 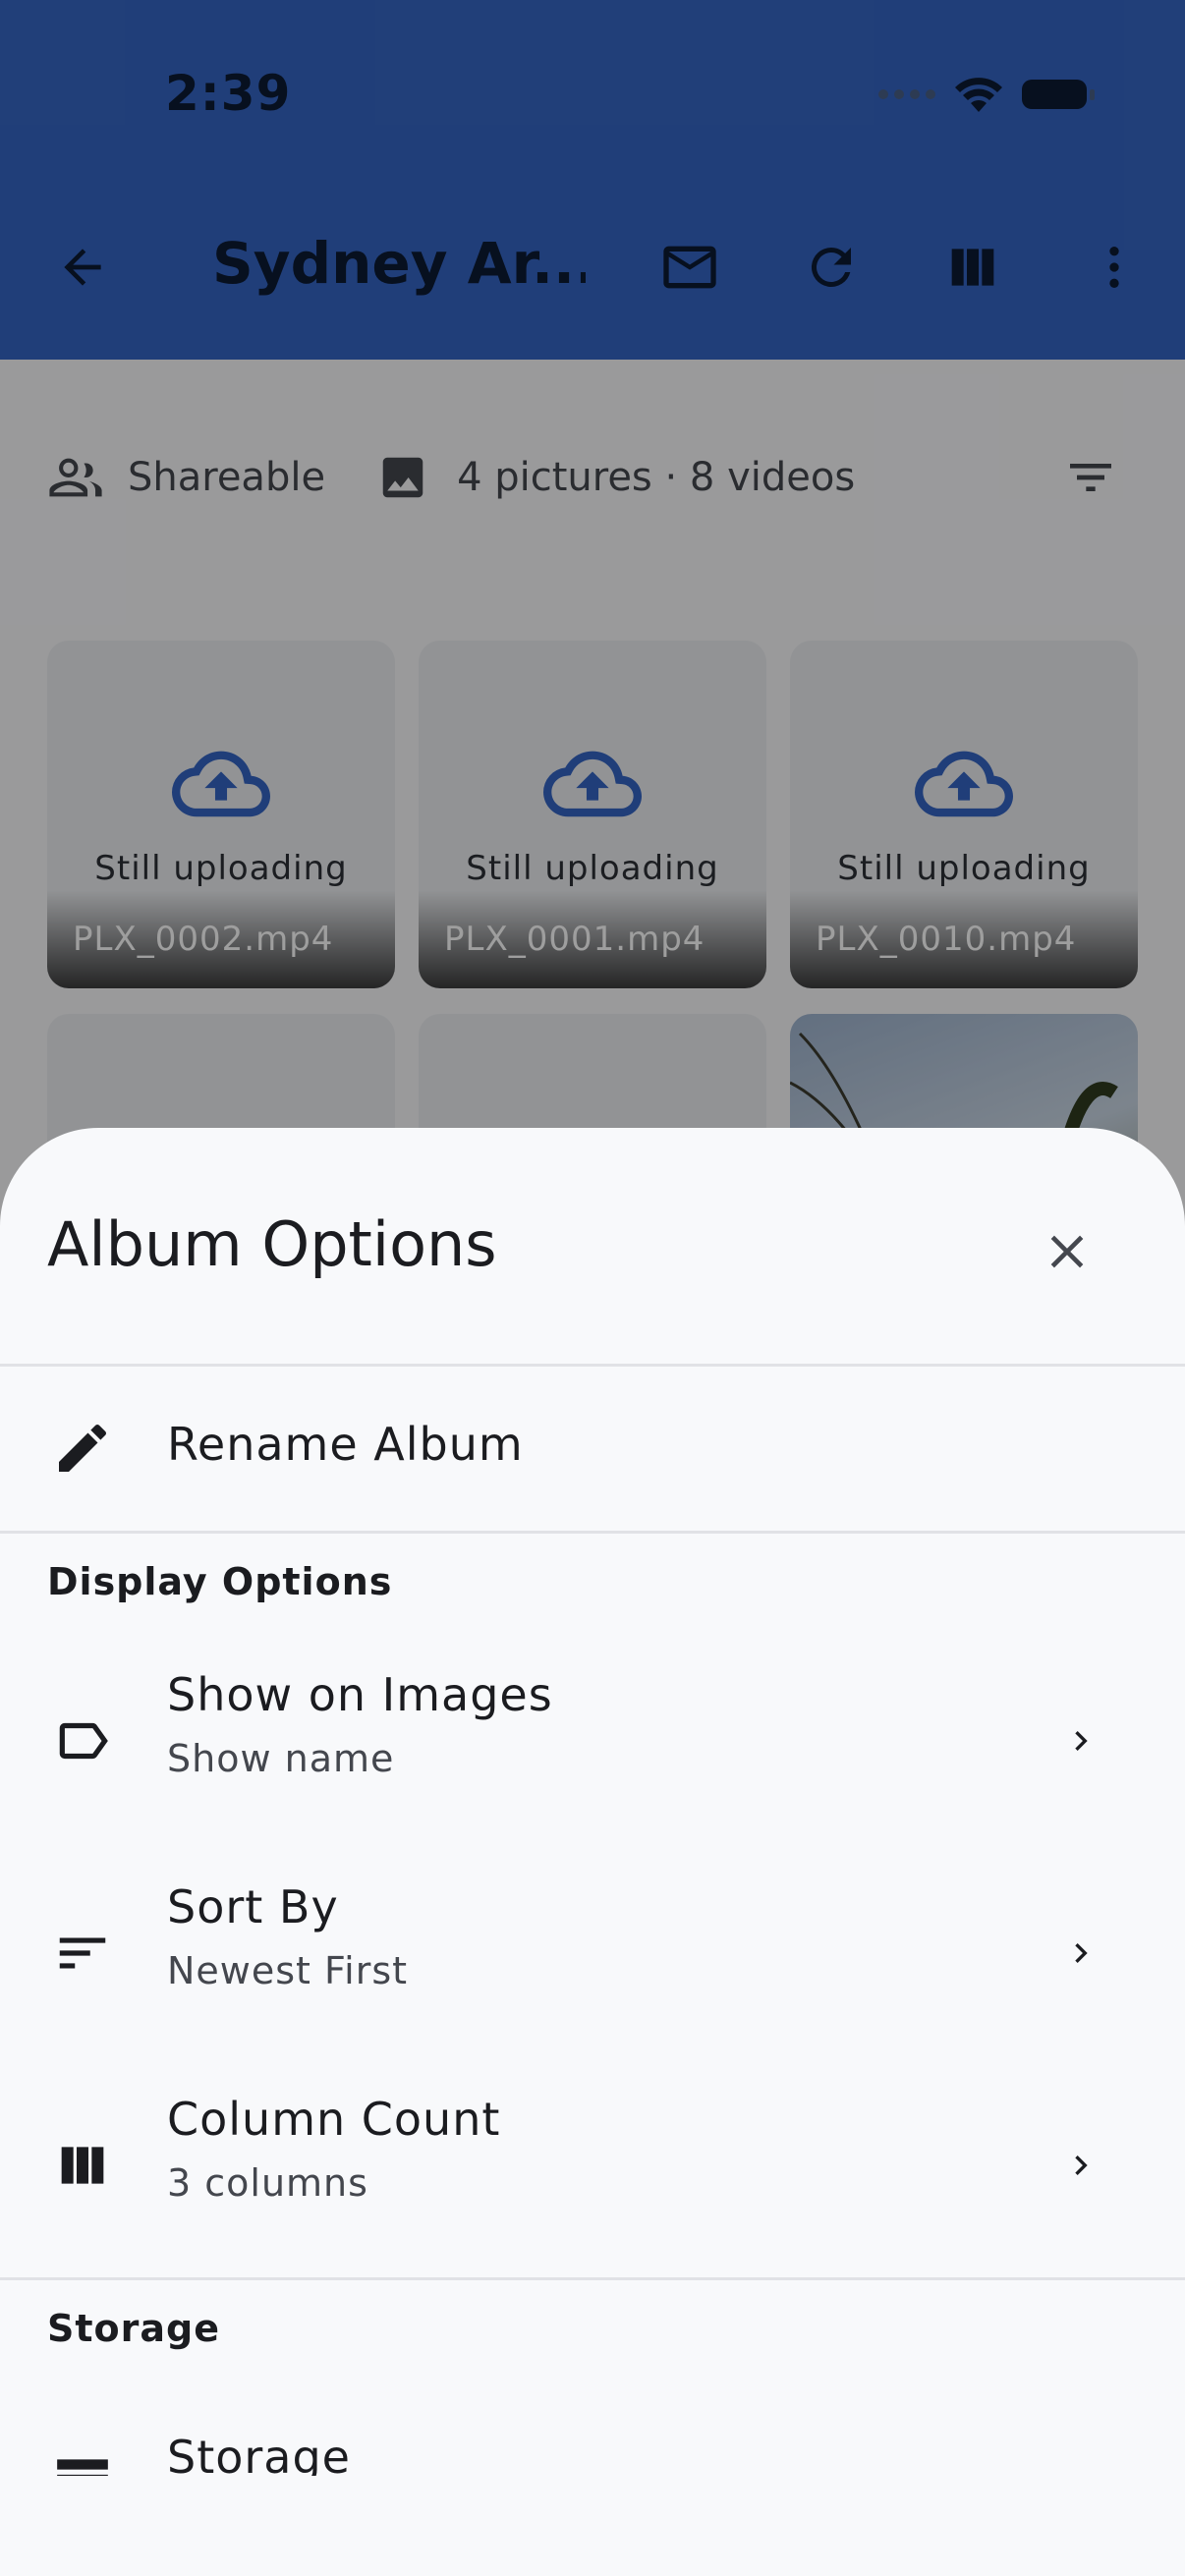 What do you see at coordinates (334, 2119) in the screenshot?
I see `column-count-title: Column Count` at bounding box center [334, 2119].